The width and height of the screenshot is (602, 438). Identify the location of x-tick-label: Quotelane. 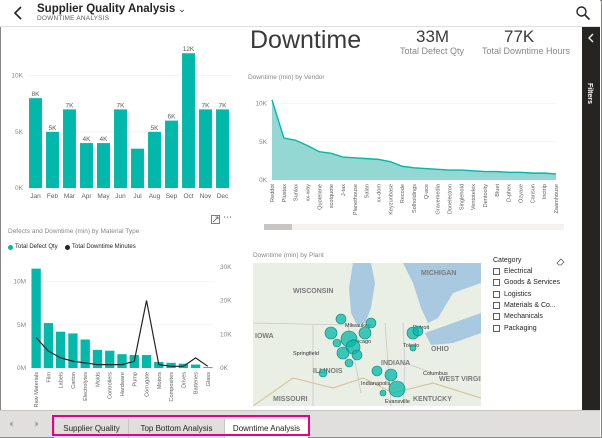
(320, 197).